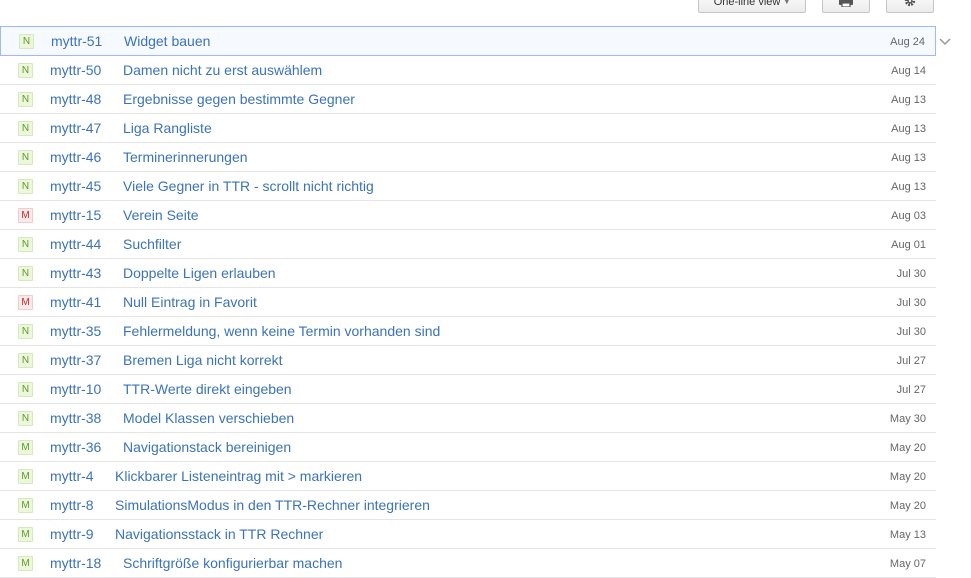 This screenshot has width=971, height=578. What do you see at coordinates (907, 419) in the screenshot?
I see `issue-date: May 30` at bounding box center [907, 419].